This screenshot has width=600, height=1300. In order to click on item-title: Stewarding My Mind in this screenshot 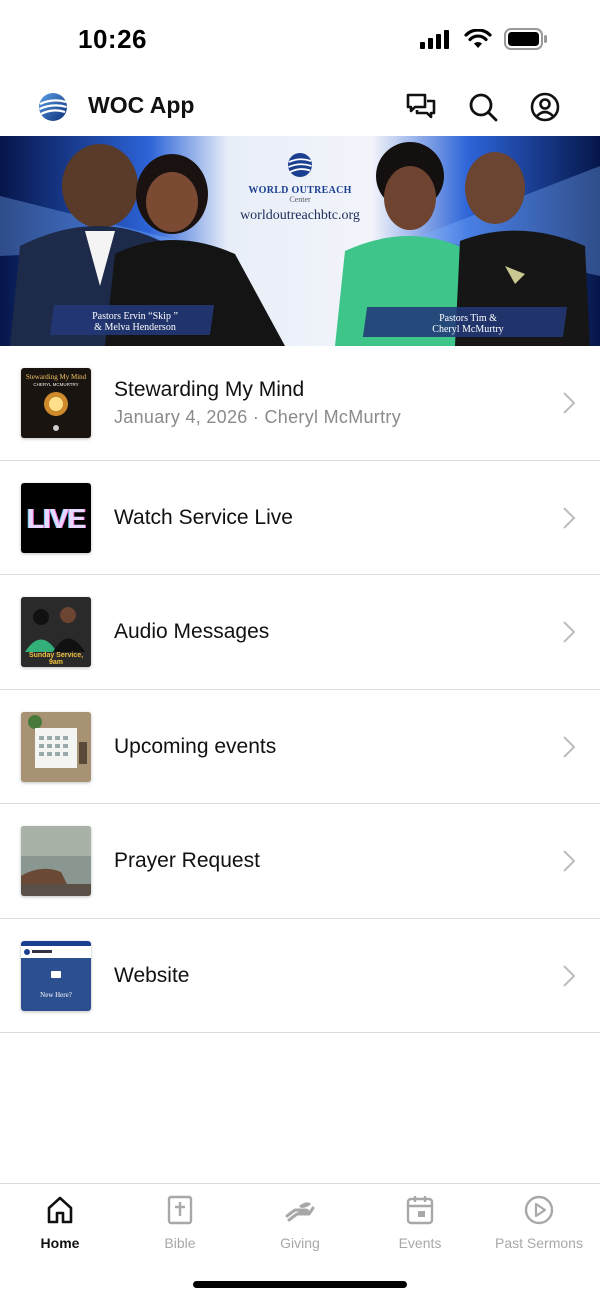, I will do `click(209, 389)`.